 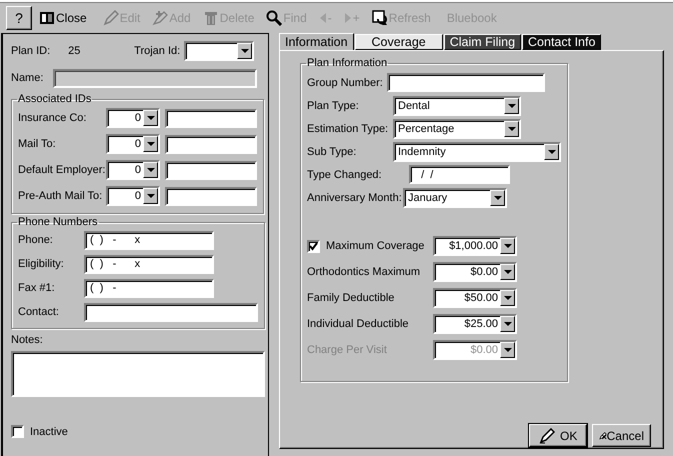 What do you see at coordinates (27, 78) in the screenshot?
I see `name-label: Name:` at bounding box center [27, 78].